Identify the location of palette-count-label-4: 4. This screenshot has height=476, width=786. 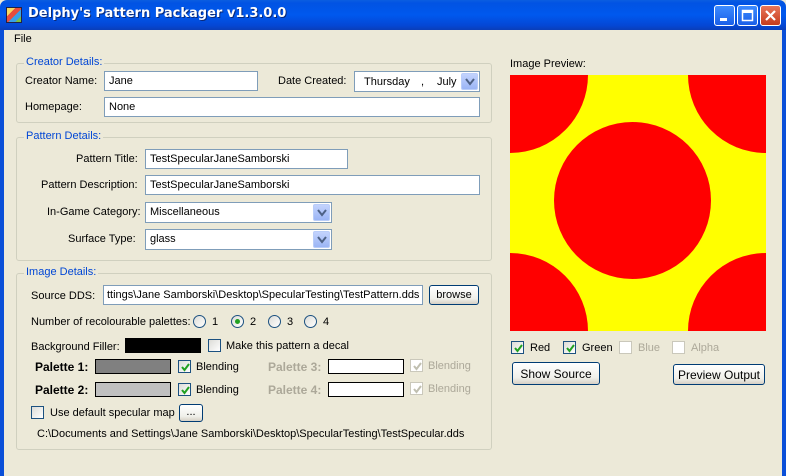
(326, 322).